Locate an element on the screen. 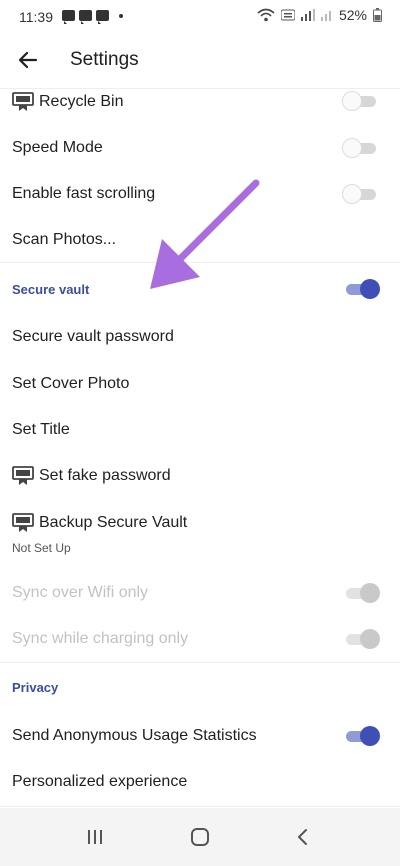  section-privacy: Privacy is located at coordinates (200, 688).